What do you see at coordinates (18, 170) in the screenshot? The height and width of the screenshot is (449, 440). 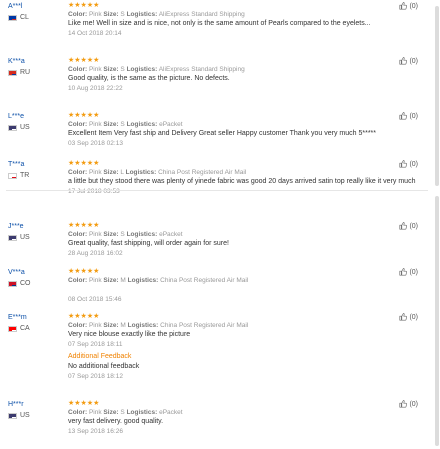 I see `reviewer-info: T***a TR` at bounding box center [18, 170].